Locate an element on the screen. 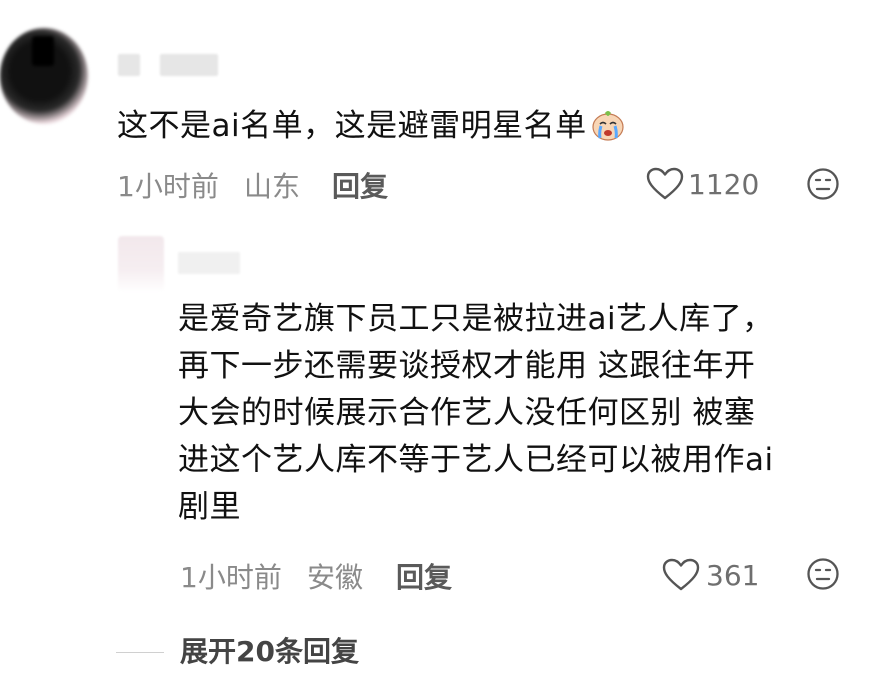 This screenshot has height=694, width=878. reply-line: 剧里 is located at coordinates (209, 507).